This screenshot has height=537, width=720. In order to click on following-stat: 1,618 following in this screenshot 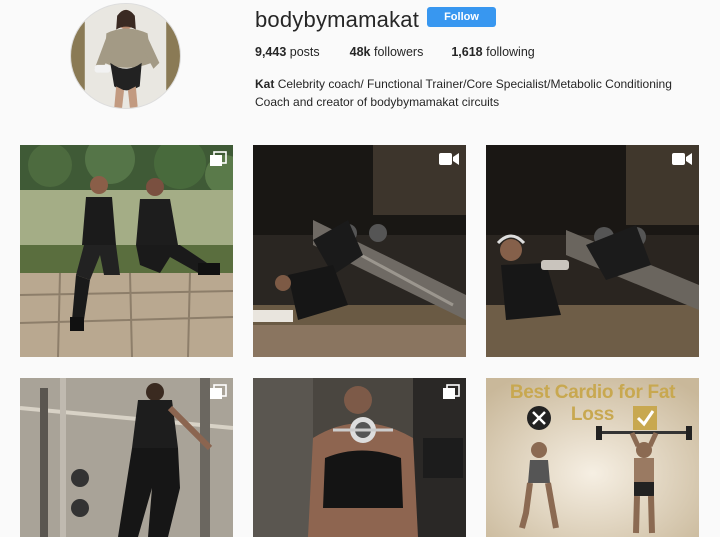, I will do `click(492, 52)`.